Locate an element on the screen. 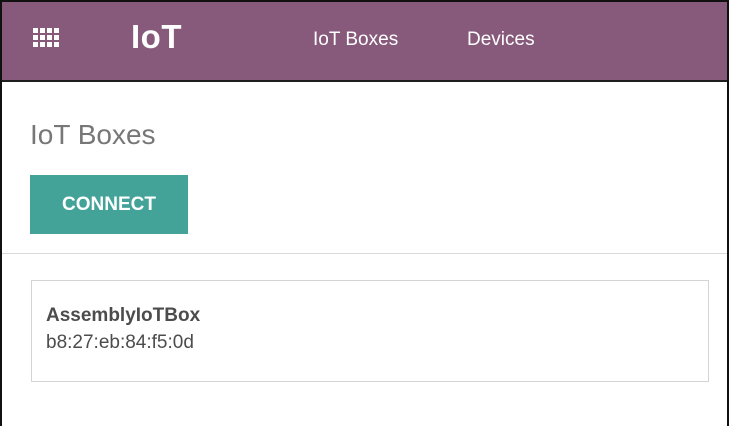  menu-item-devices: Devices is located at coordinates (501, 40).